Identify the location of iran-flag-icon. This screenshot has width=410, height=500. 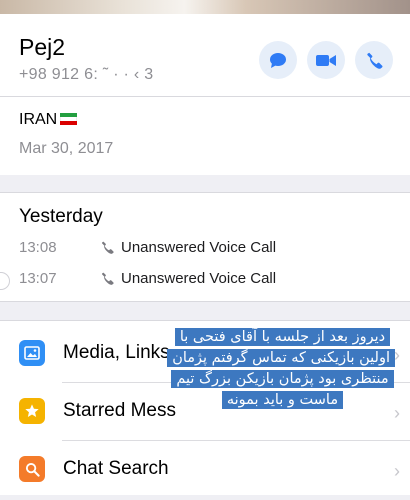
(69, 119).